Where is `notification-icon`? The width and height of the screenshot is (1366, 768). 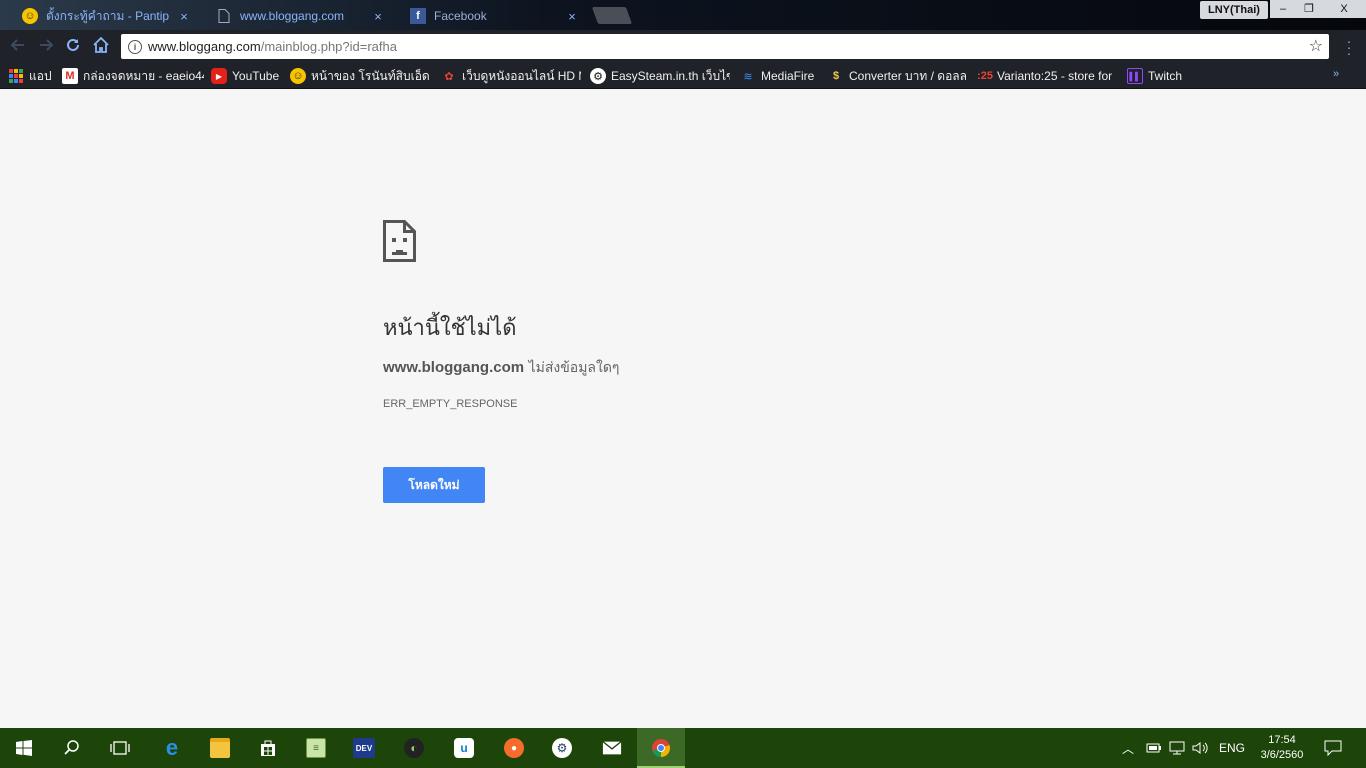
notification-icon is located at coordinates (1333, 748).